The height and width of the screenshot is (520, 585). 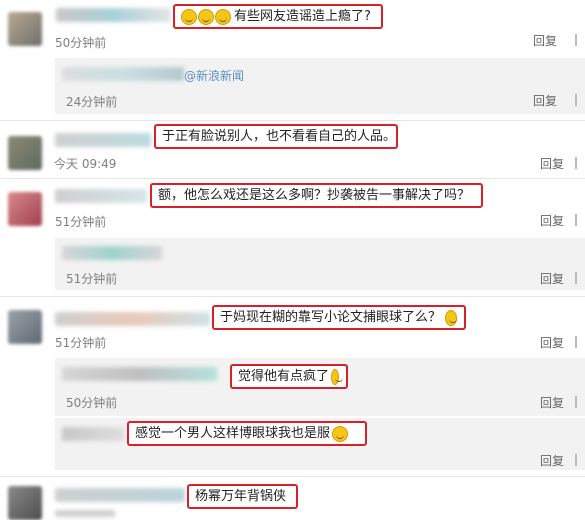 What do you see at coordinates (85, 513) in the screenshot?
I see `timestamp` at bounding box center [85, 513].